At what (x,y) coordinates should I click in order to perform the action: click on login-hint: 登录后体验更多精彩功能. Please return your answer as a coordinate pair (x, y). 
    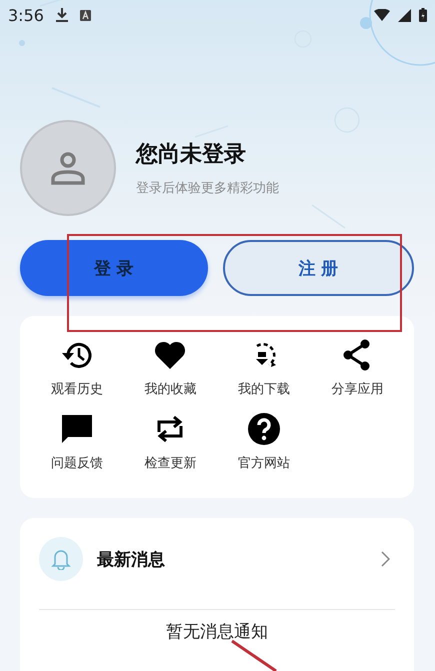
    Looking at the image, I should click on (207, 188).